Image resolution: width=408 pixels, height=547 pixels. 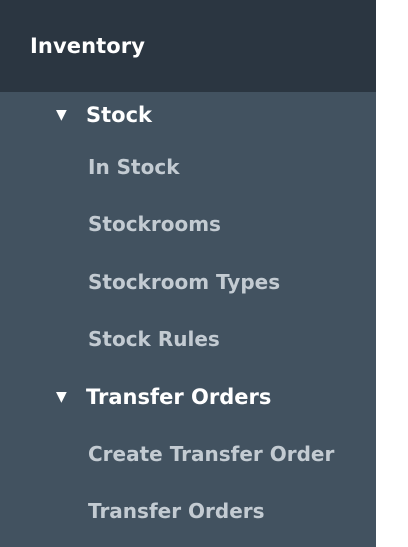 What do you see at coordinates (179, 396) in the screenshot?
I see `group-label-transfer-orders: Transfer Orders` at bounding box center [179, 396].